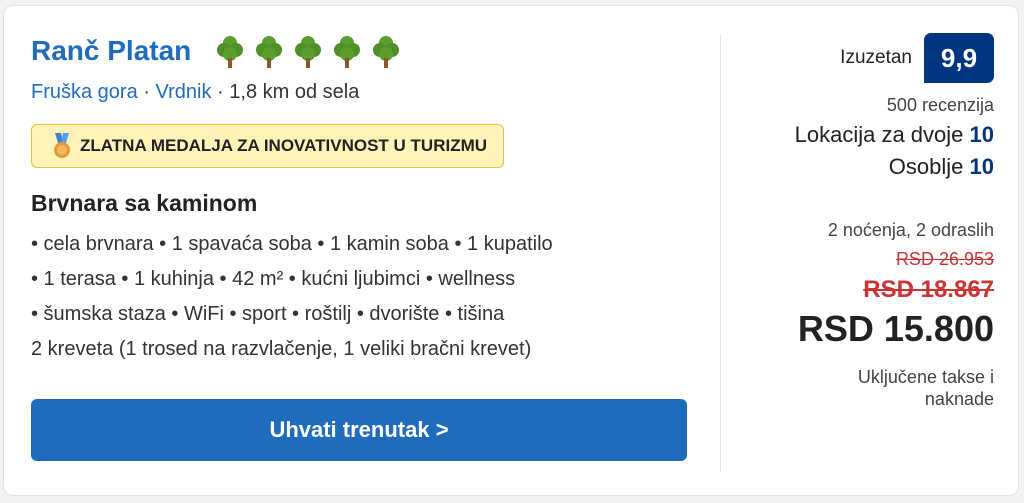 This screenshot has width=1024, height=503. I want to click on taxes-note: Uključene takse i naknade, so click(864, 388).